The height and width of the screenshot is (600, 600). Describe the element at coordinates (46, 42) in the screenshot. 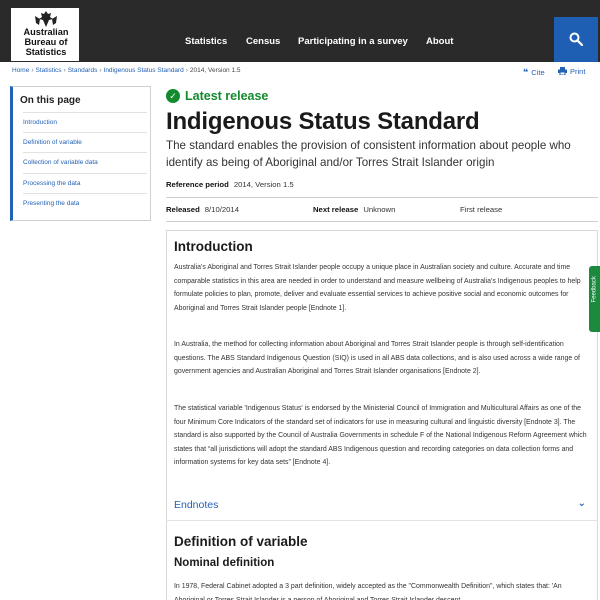

I see `logo-text: Australian Bureau of Statistics` at that location.